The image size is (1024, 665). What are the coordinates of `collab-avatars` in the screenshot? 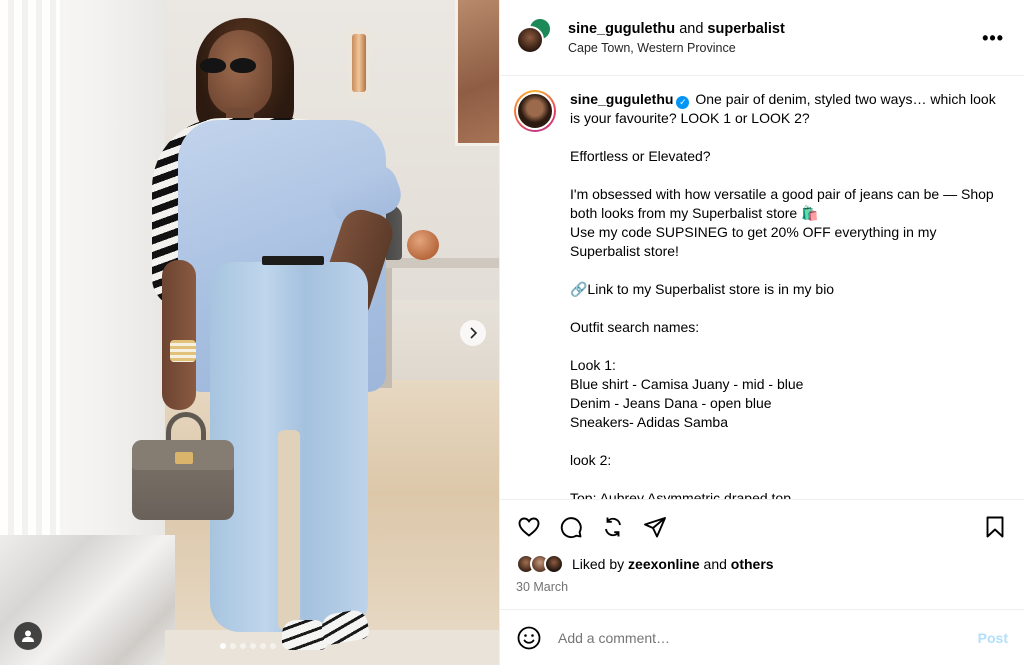 It's located at (537, 37).